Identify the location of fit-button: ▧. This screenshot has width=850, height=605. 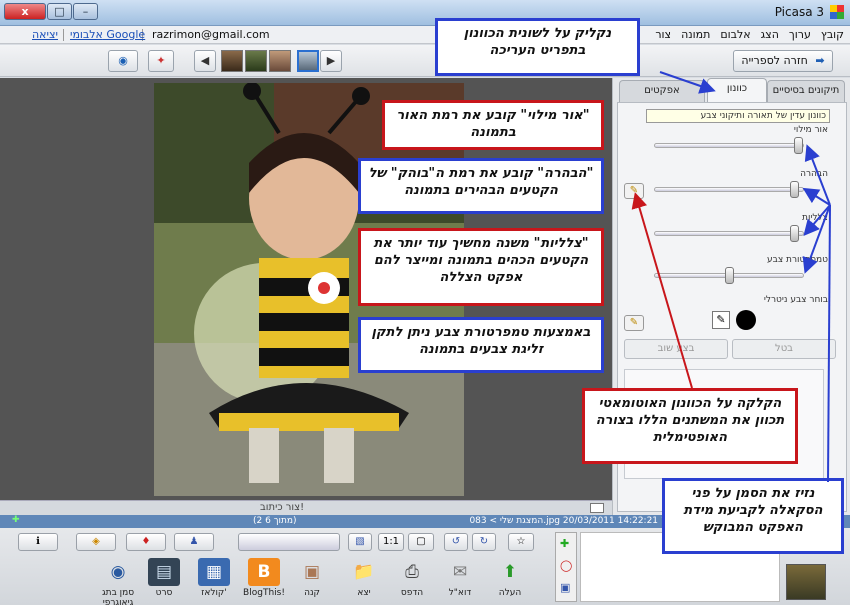
(360, 542).